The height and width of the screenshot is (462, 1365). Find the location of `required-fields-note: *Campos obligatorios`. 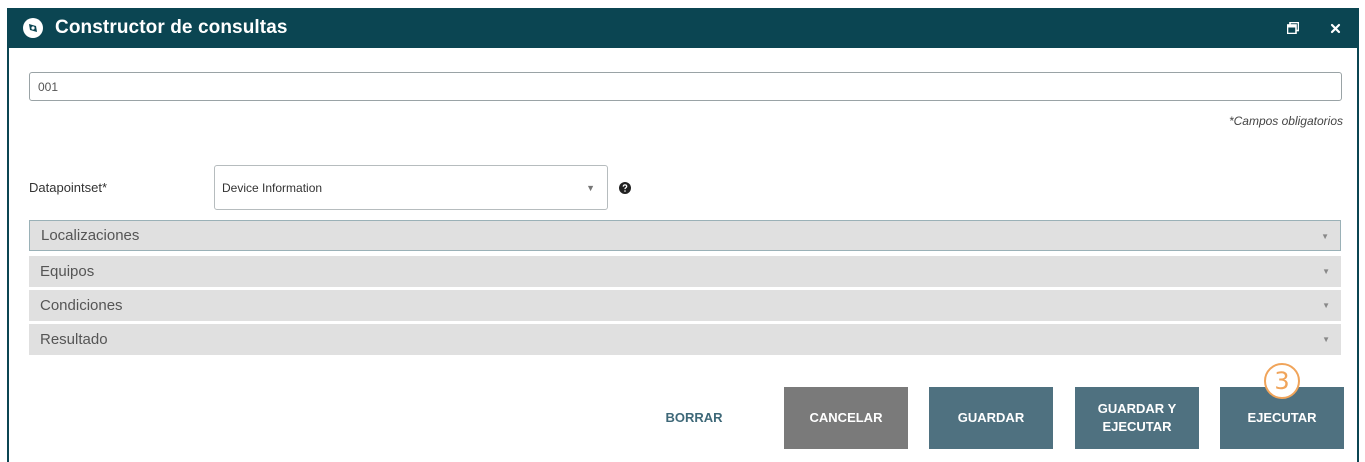

required-fields-note: *Campos obligatorios is located at coordinates (1285, 121).